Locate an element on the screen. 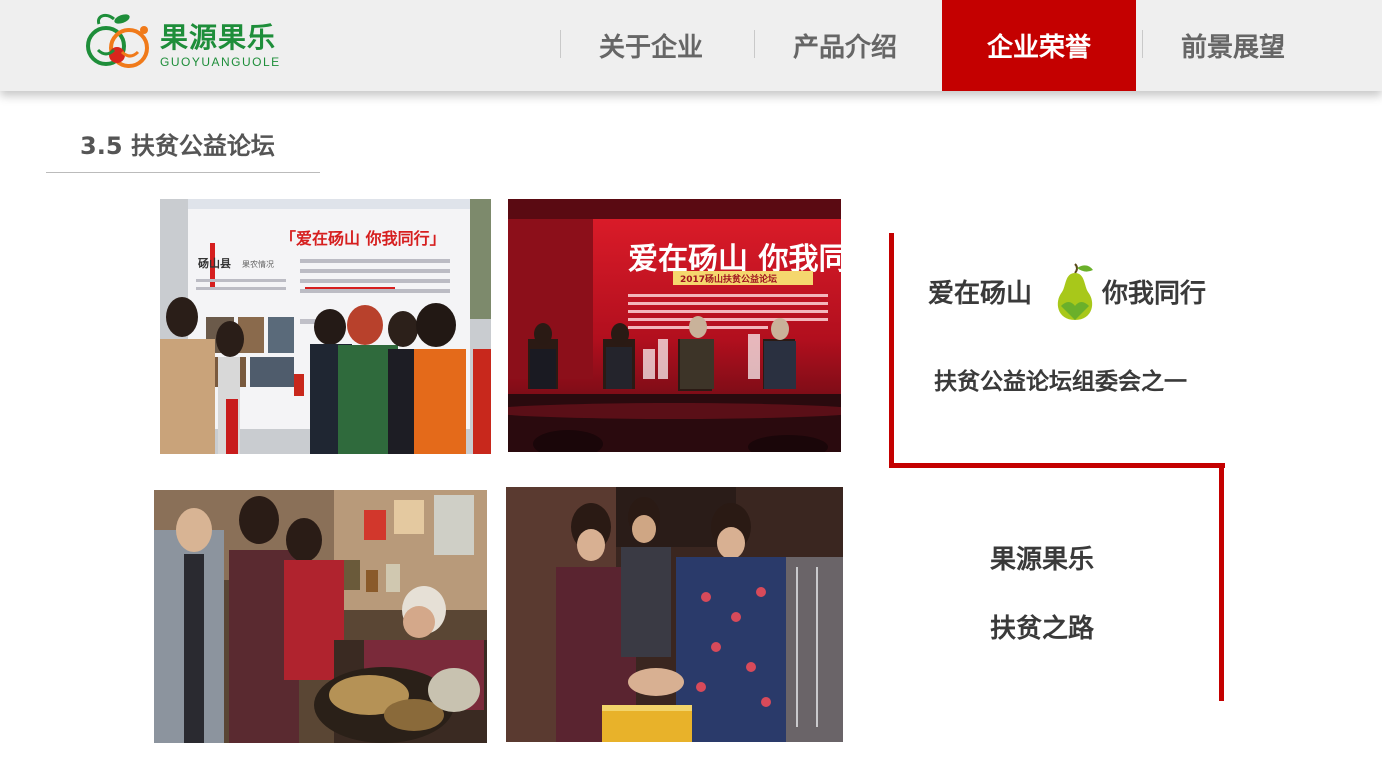 This screenshot has height=778, width=1382. nav-outlook-label: 前景展望 is located at coordinates (1232, 48).